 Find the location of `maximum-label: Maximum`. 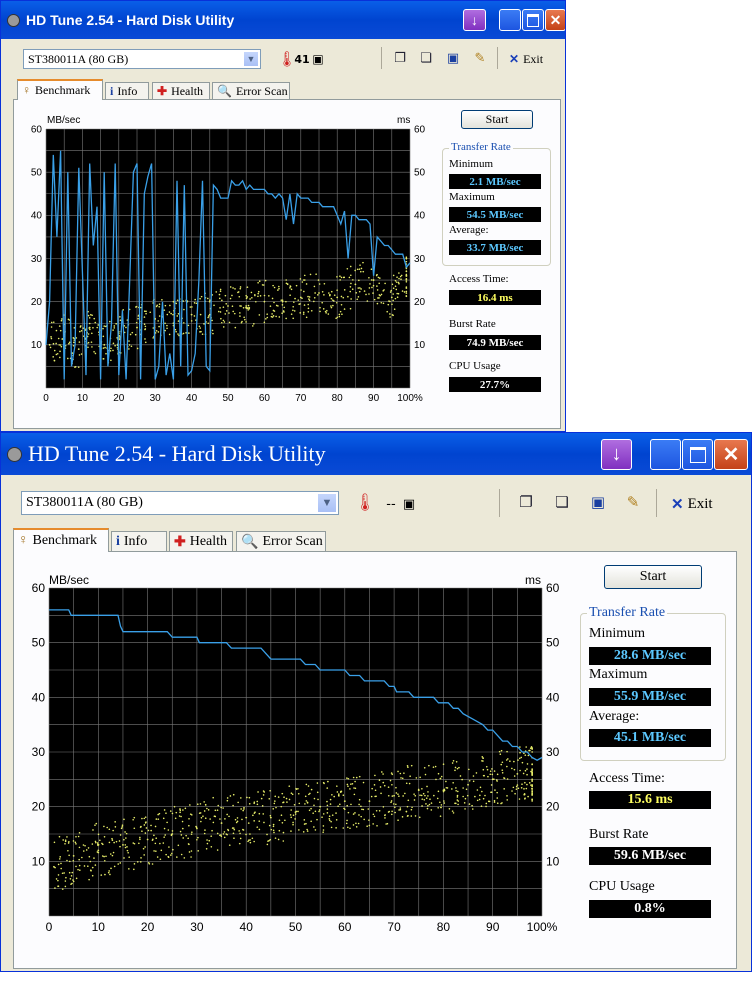

maximum-label: Maximum is located at coordinates (472, 197).